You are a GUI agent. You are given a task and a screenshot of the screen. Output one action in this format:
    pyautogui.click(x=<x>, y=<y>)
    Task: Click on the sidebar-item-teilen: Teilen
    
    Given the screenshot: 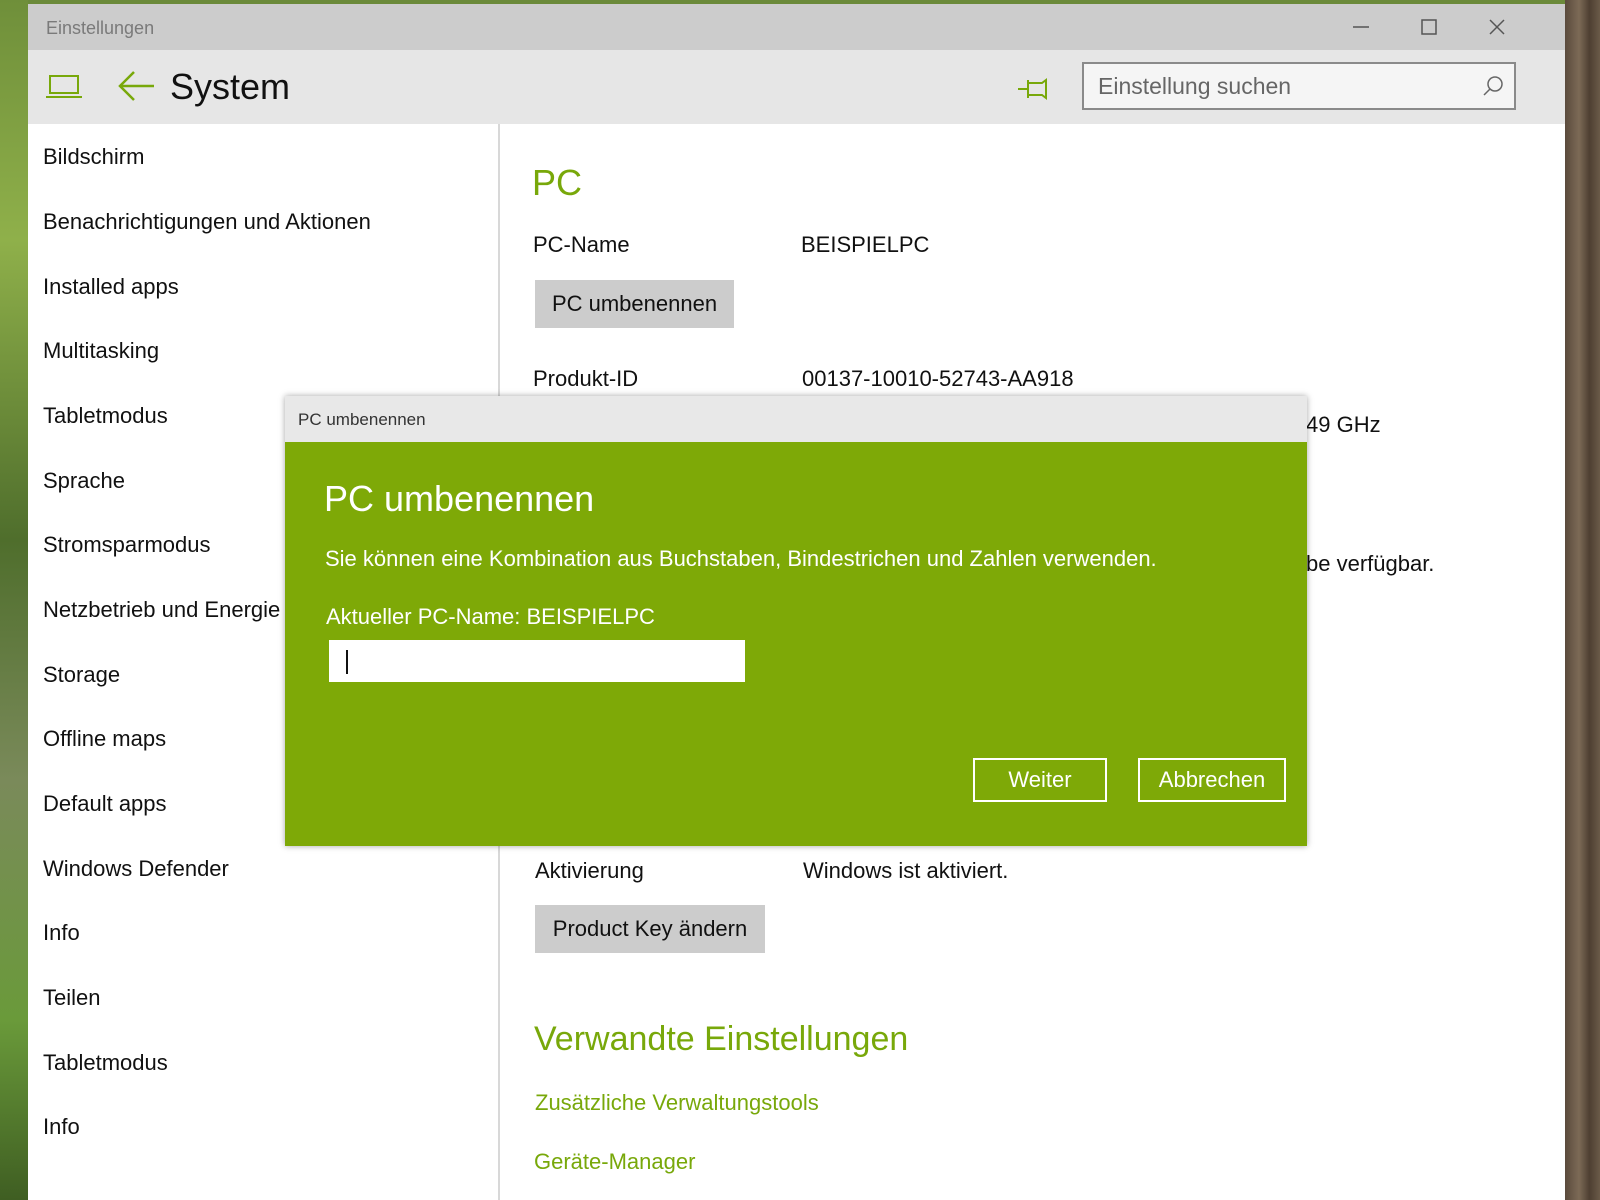 What is the action you would take?
    pyautogui.click(x=71, y=998)
    